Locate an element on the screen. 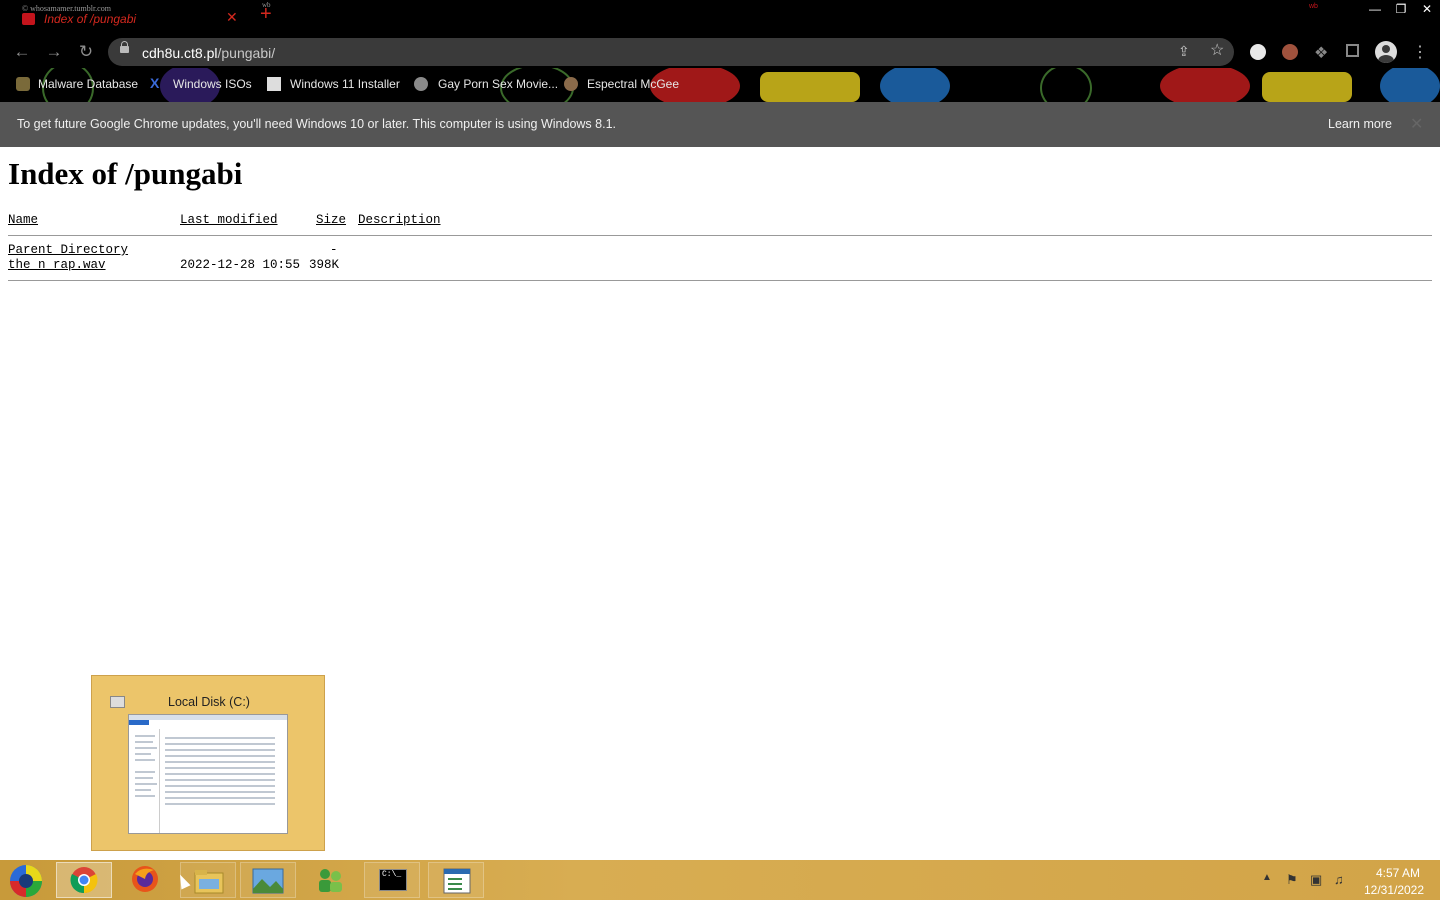  action-center-flag-icon: ⚑ is located at coordinates (1293, 880).